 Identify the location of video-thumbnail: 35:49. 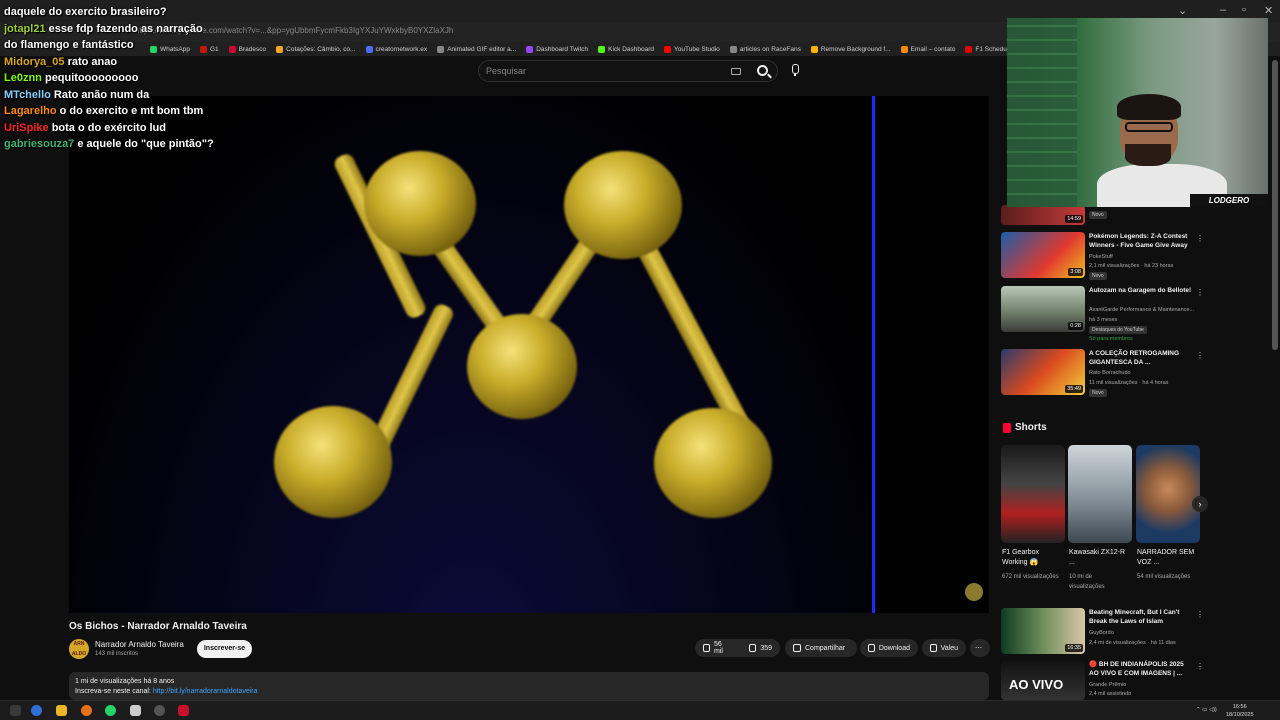
(1043, 372).